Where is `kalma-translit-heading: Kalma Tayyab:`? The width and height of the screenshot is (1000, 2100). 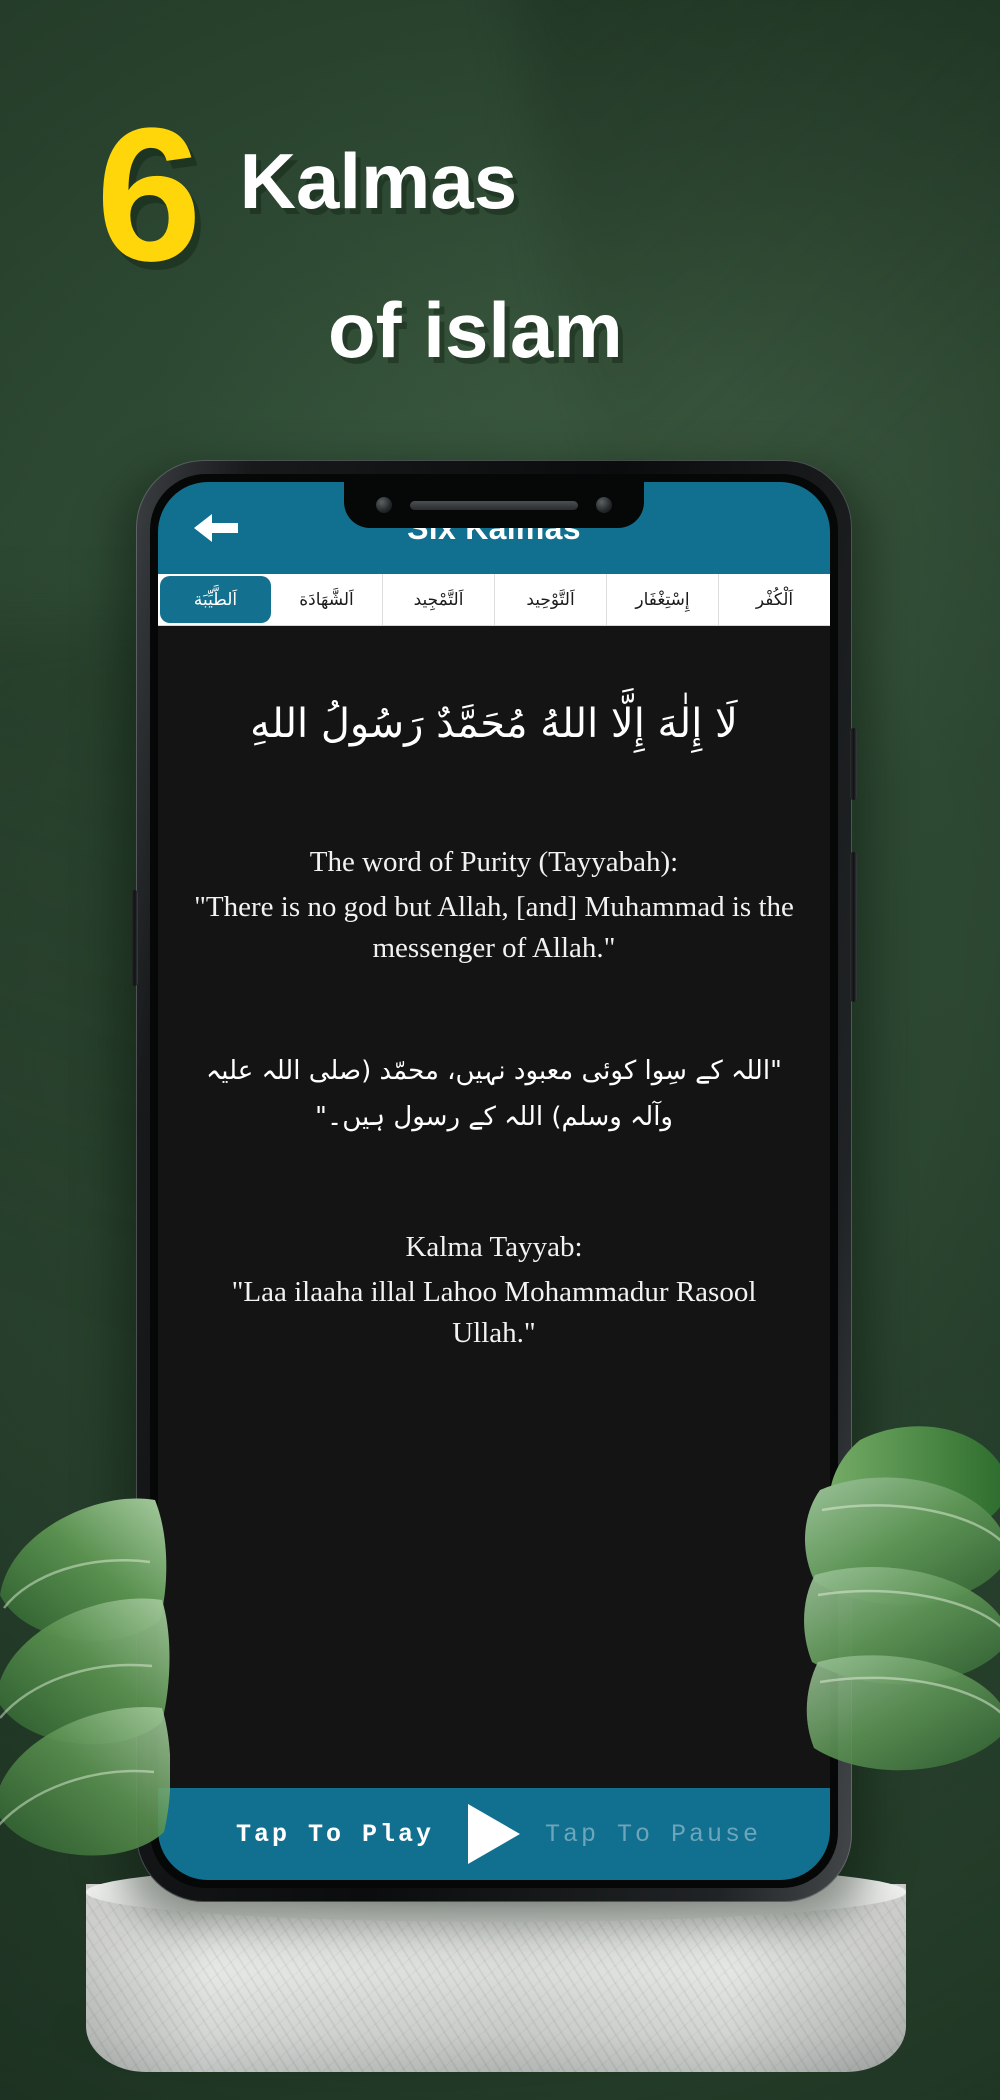
kalma-translit-heading: Kalma Tayyab: is located at coordinates (494, 1247).